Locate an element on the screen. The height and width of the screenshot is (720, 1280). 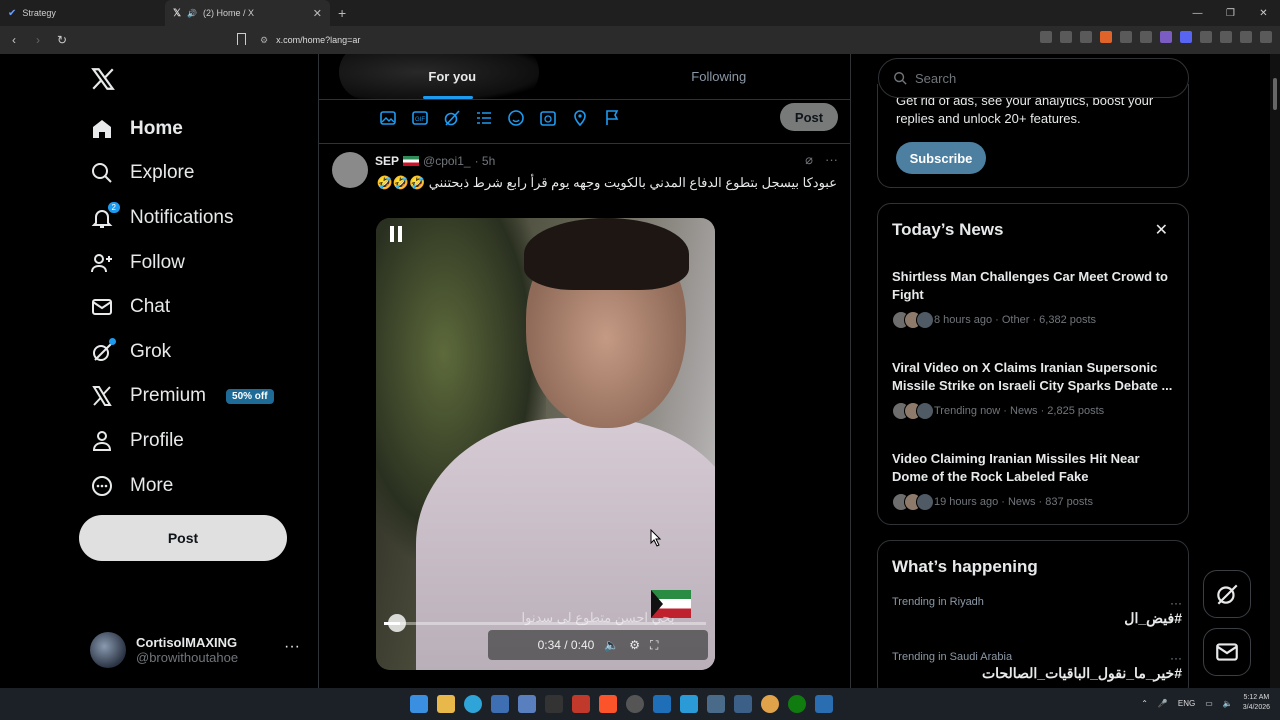
nav-premium: Premium 50% off is located at coordinates (182, 396).